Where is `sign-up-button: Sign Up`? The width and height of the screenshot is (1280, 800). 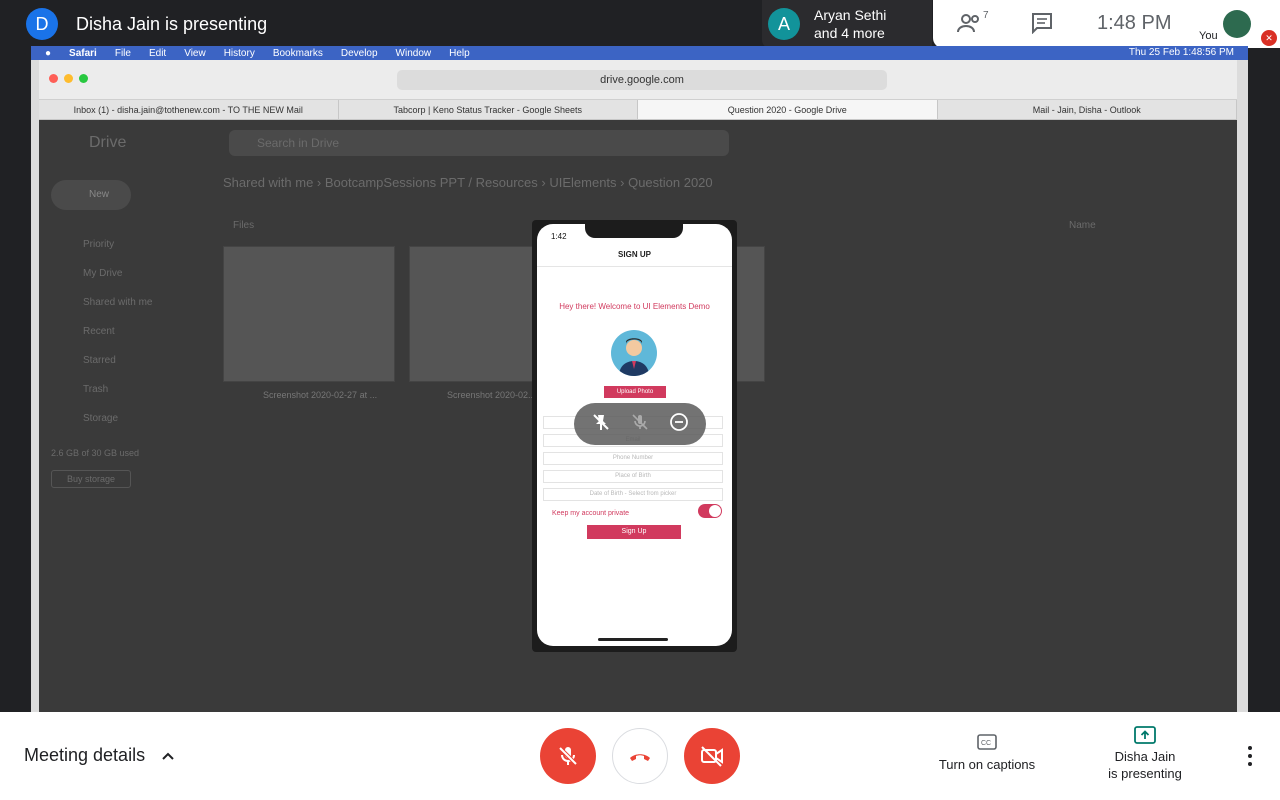
sign-up-button: Sign Up is located at coordinates (634, 532).